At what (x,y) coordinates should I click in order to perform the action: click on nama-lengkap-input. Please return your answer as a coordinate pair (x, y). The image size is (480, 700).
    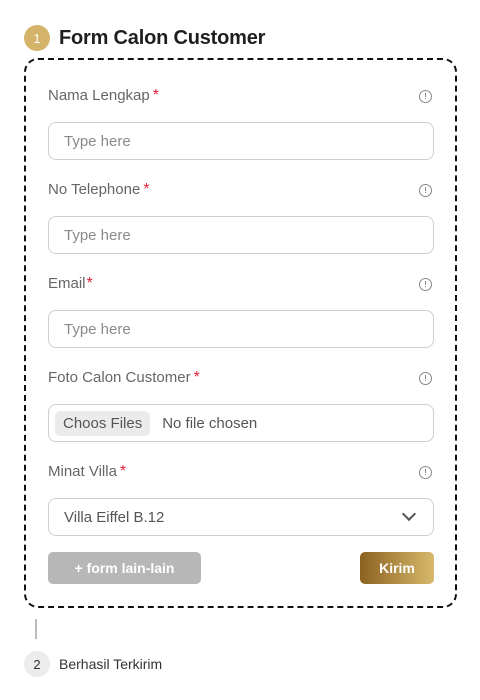
    Looking at the image, I should click on (241, 141).